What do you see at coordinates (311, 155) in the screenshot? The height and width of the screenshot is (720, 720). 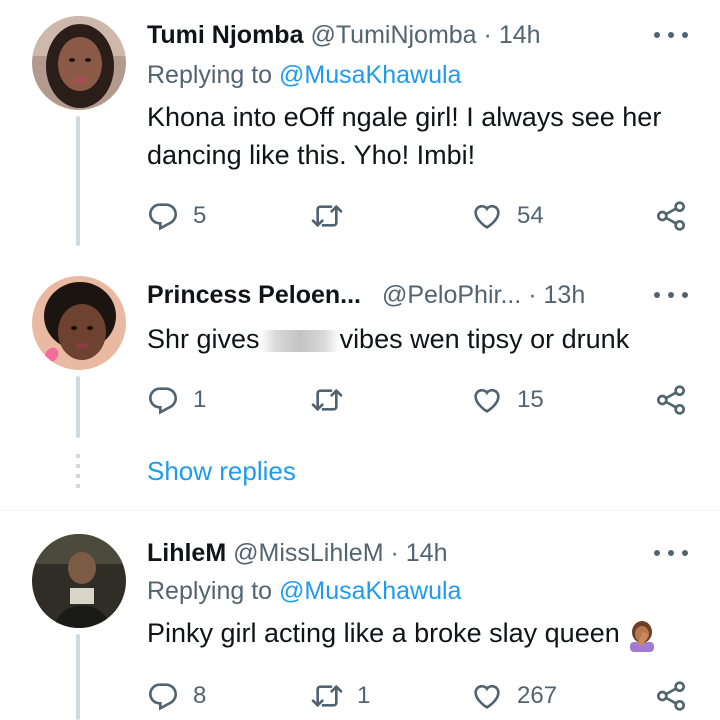 I see `tweet-text-line: dancing like this. Yho! Imbi!` at bounding box center [311, 155].